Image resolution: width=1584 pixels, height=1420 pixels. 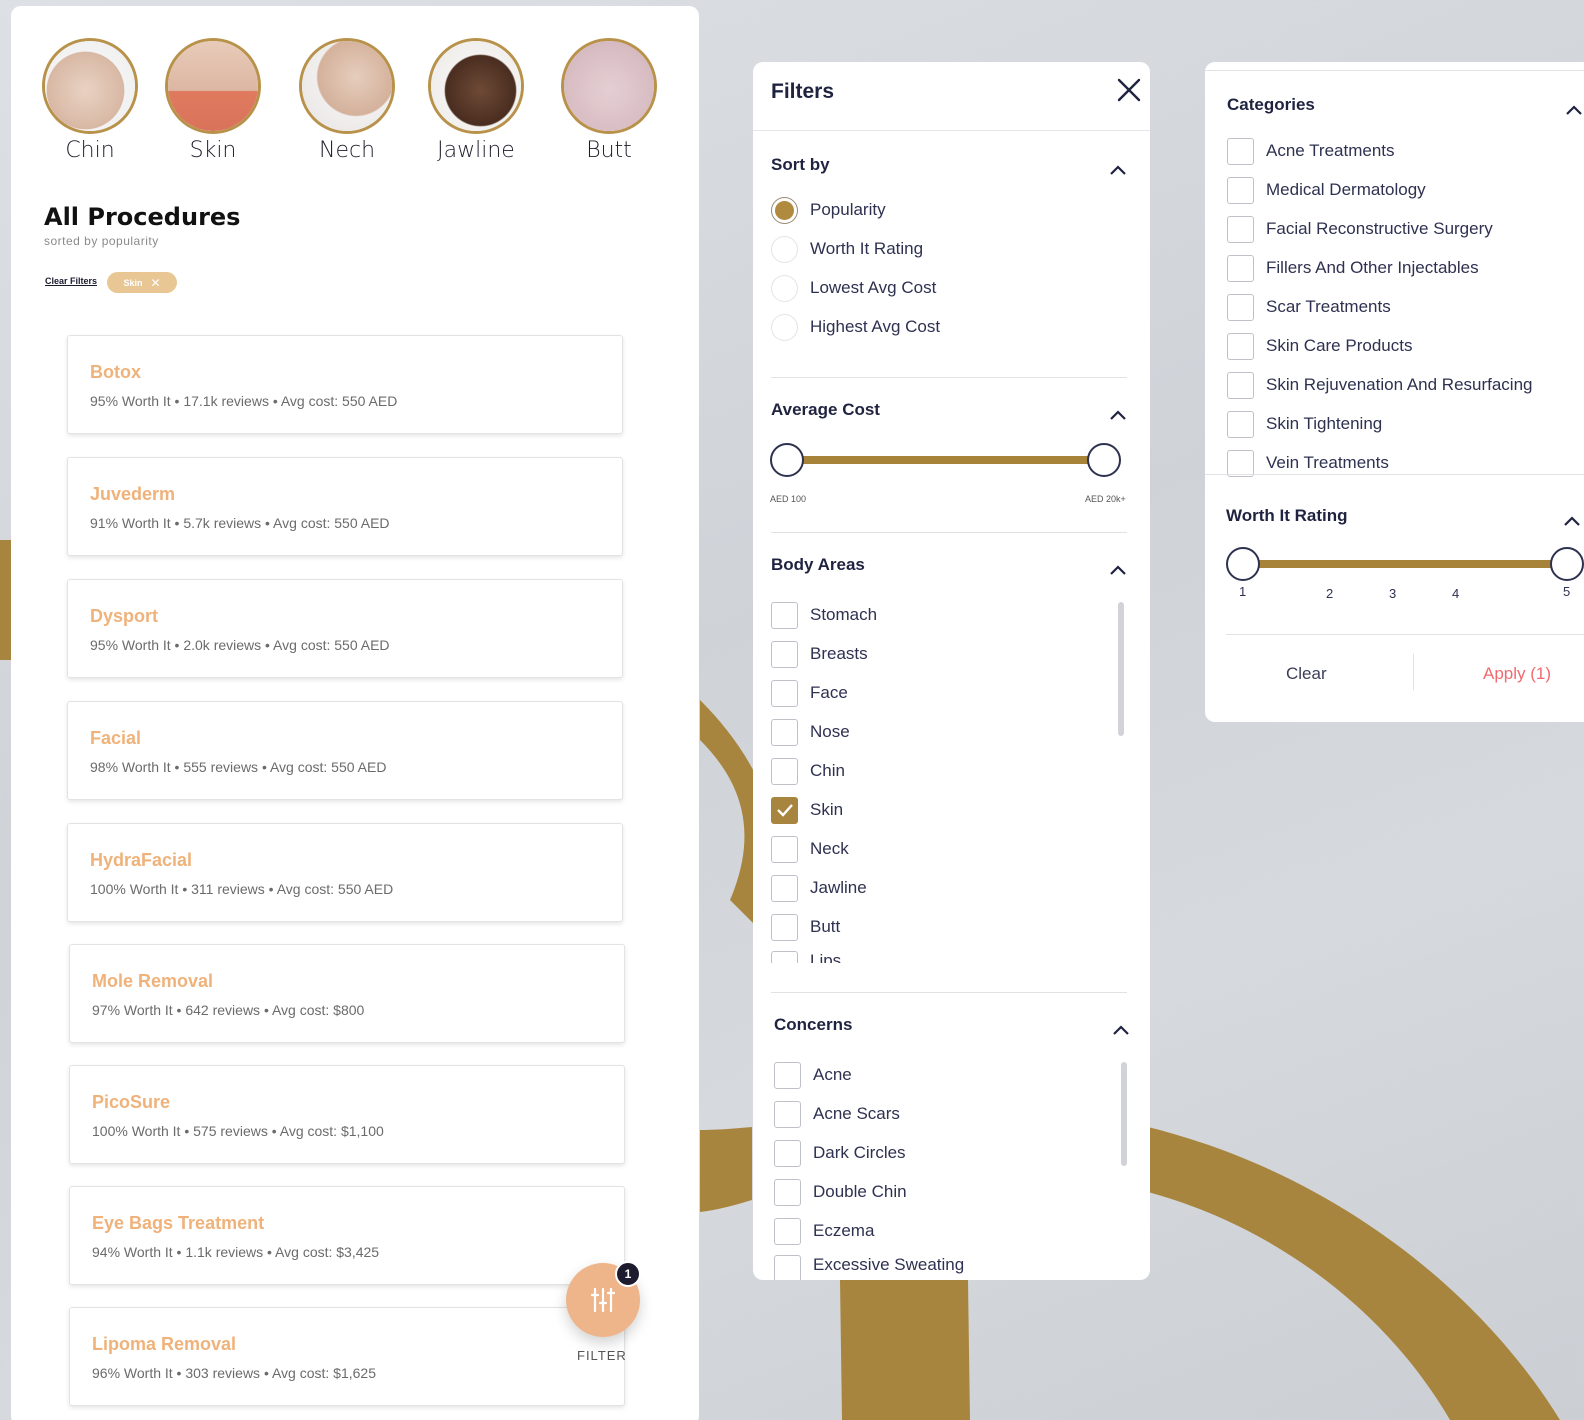 I want to click on body-area-option-checked: Skin, so click(x=807, y=810).